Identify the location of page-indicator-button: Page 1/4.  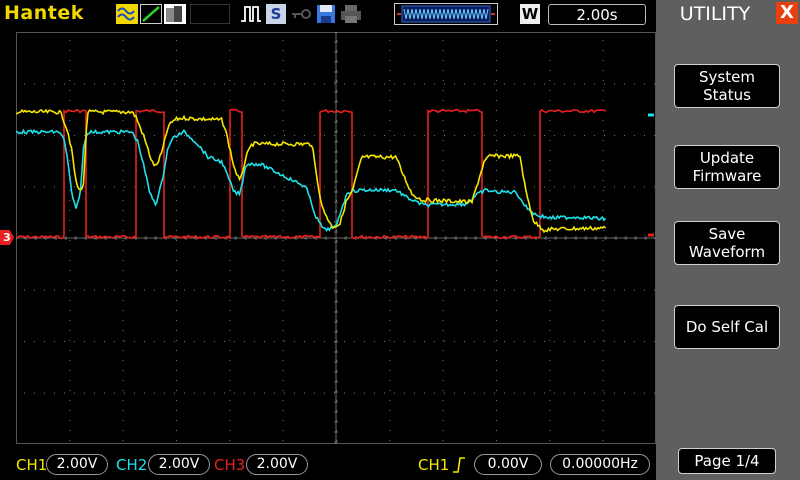
(727, 461).